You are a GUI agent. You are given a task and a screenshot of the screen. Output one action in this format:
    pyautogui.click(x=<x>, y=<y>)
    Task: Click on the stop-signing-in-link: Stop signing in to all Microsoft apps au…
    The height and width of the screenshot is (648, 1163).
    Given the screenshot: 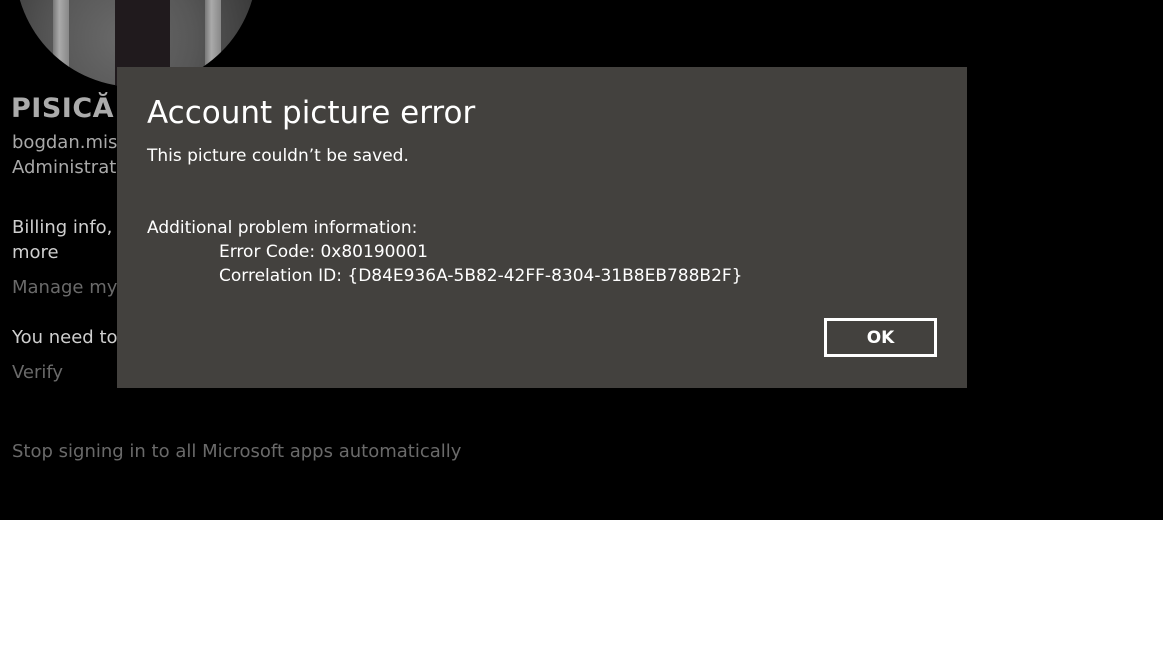 What is the action you would take?
    pyautogui.click(x=236, y=451)
    